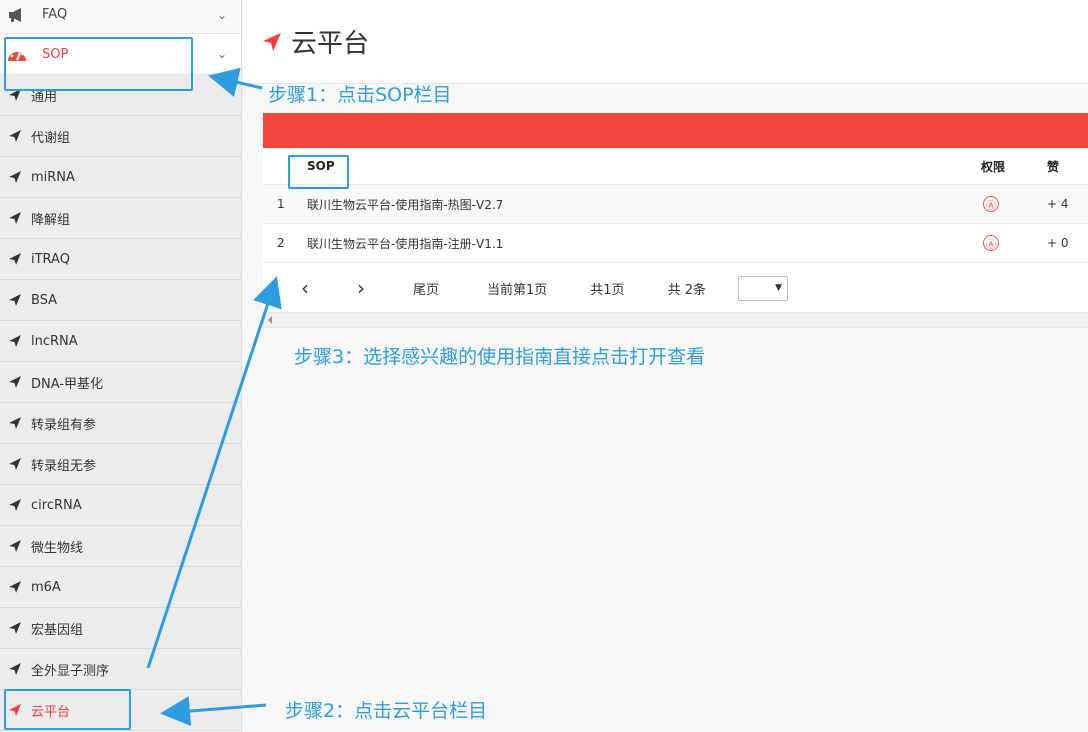 Image resolution: width=1088 pixels, height=732 pixels. What do you see at coordinates (57, 548) in the screenshot?
I see `sidebar-subitem-label: 微生物线` at bounding box center [57, 548].